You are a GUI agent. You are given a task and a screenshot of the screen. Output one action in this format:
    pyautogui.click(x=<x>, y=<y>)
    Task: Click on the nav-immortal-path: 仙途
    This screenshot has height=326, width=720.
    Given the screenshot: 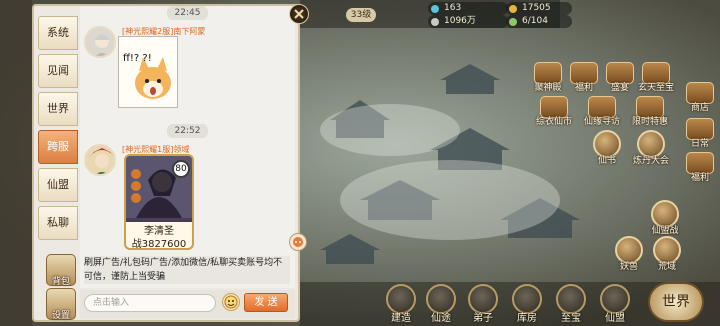 What is the action you would take?
    pyautogui.click(x=441, y=304)
    